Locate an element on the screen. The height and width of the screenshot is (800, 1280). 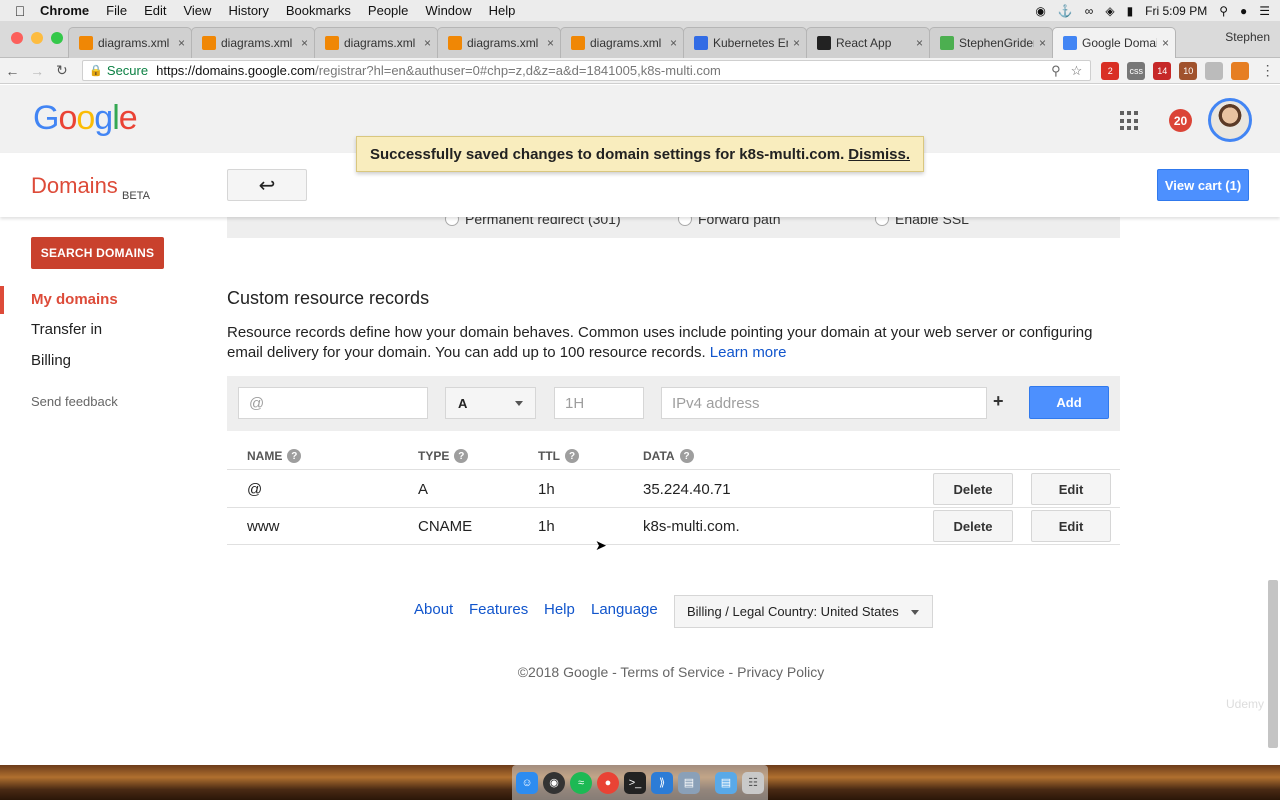
profile-name: Stephen is located at coordinates (1247, 37).